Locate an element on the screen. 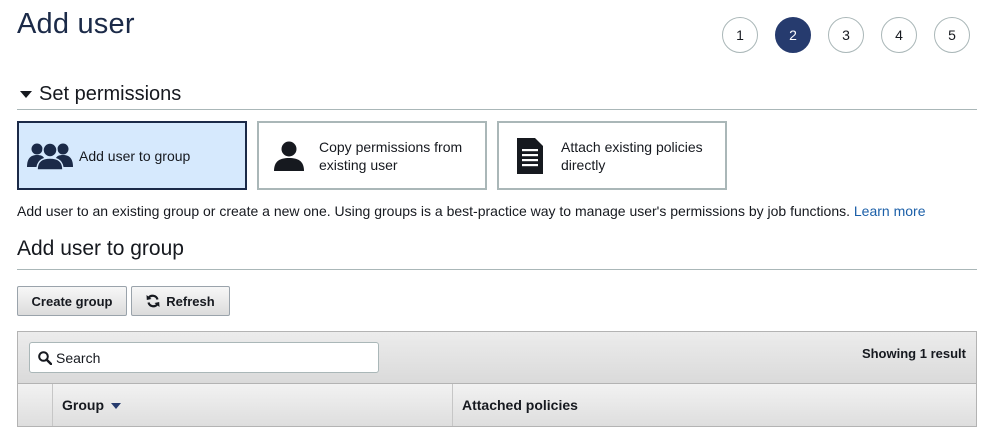 Image resolution: width=989 pixels, height=430 pixels. column-label-group: Group is located at coordinates (83, 405).